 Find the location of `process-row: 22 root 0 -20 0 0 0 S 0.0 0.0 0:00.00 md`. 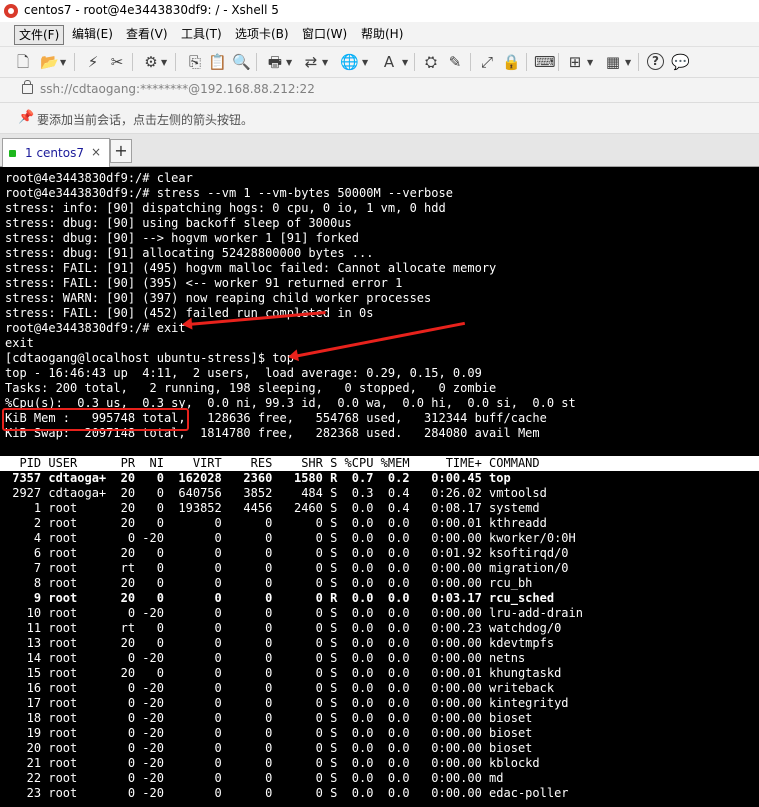

process-row: 22 root 0 -20 0 0 0 S 0.0 0.0 0:00.00 md is located at coordinates (254, 778).